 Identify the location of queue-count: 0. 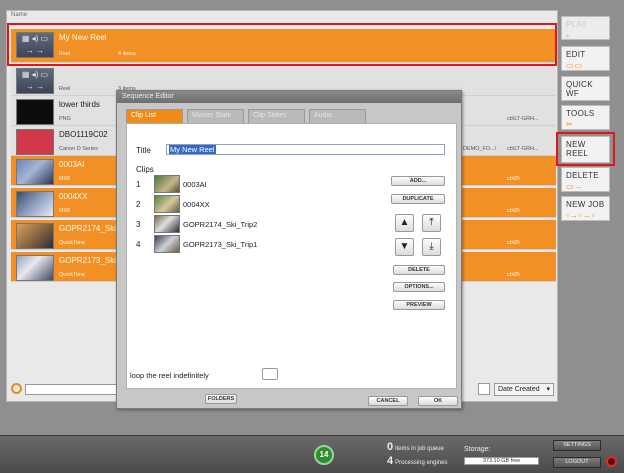
(390, 447).